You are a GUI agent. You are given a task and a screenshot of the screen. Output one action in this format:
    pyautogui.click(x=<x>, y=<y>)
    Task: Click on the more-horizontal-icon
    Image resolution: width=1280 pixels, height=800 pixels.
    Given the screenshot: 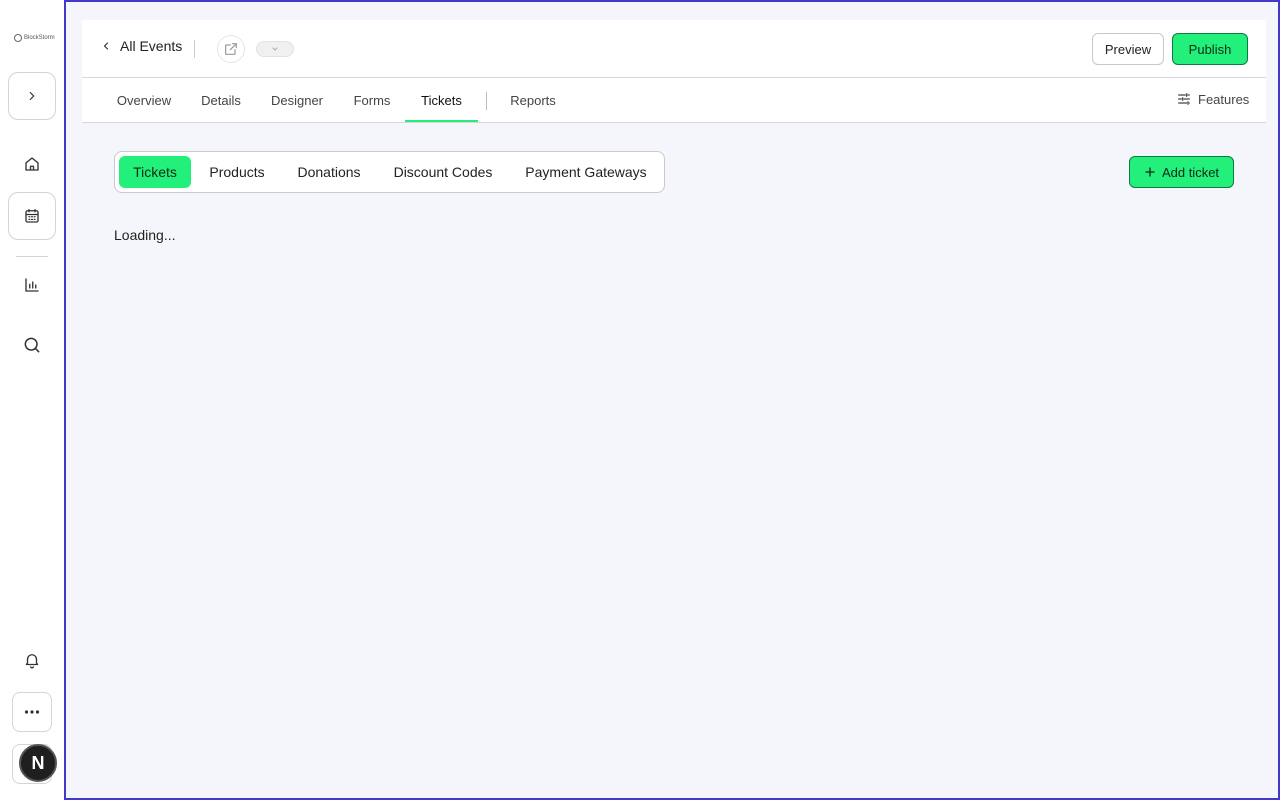 What is the action you would take?
    pyautogui.click(x=32, y=712)
    